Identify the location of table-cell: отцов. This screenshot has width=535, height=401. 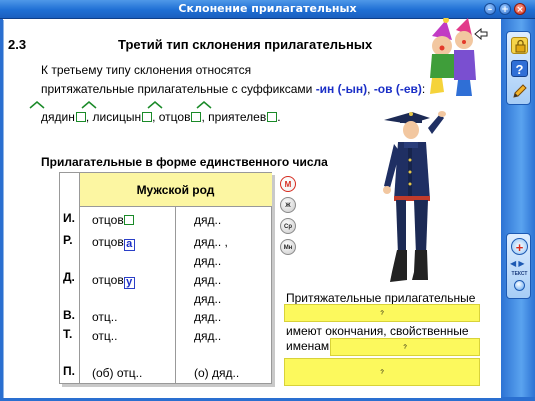
(113, 220).